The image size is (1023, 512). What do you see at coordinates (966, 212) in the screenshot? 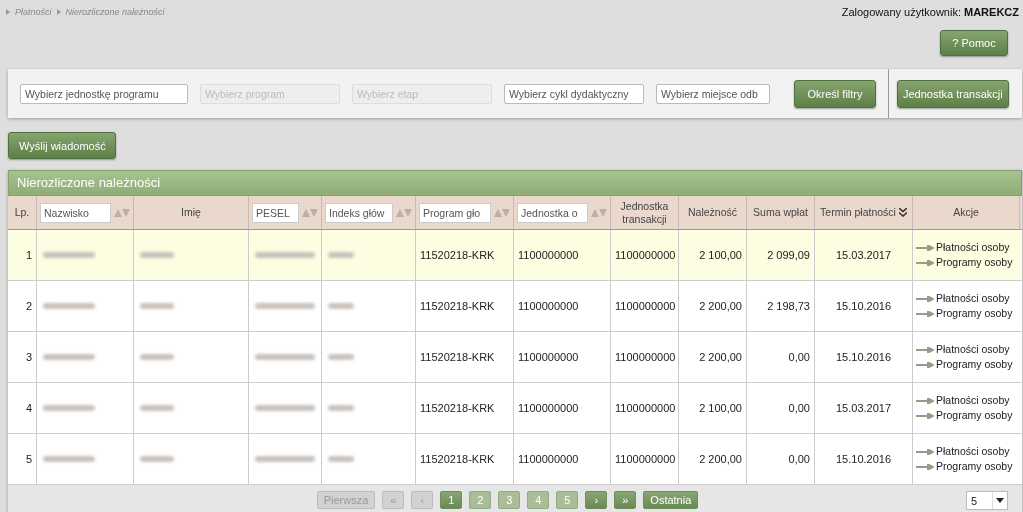
I see `column-label: Akcje` at bounding box center [966, 212].